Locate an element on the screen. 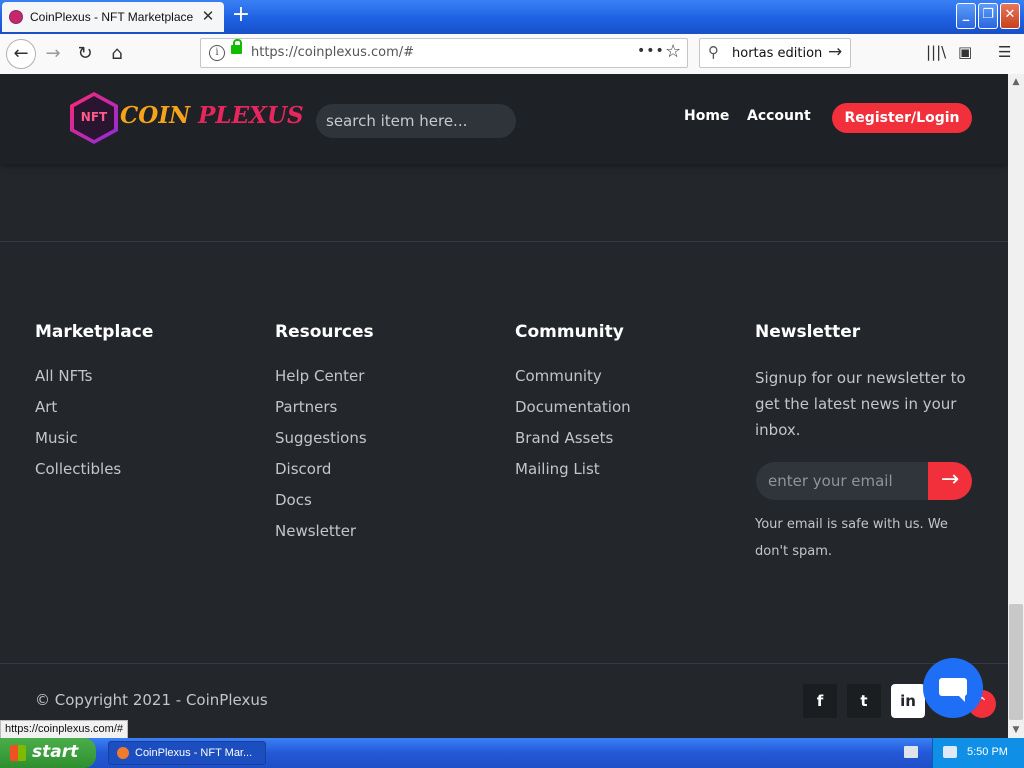 The height and width of the screenshot is (768, 1024). close-tab-icon: ✕ is located at coordinates (208, 16).